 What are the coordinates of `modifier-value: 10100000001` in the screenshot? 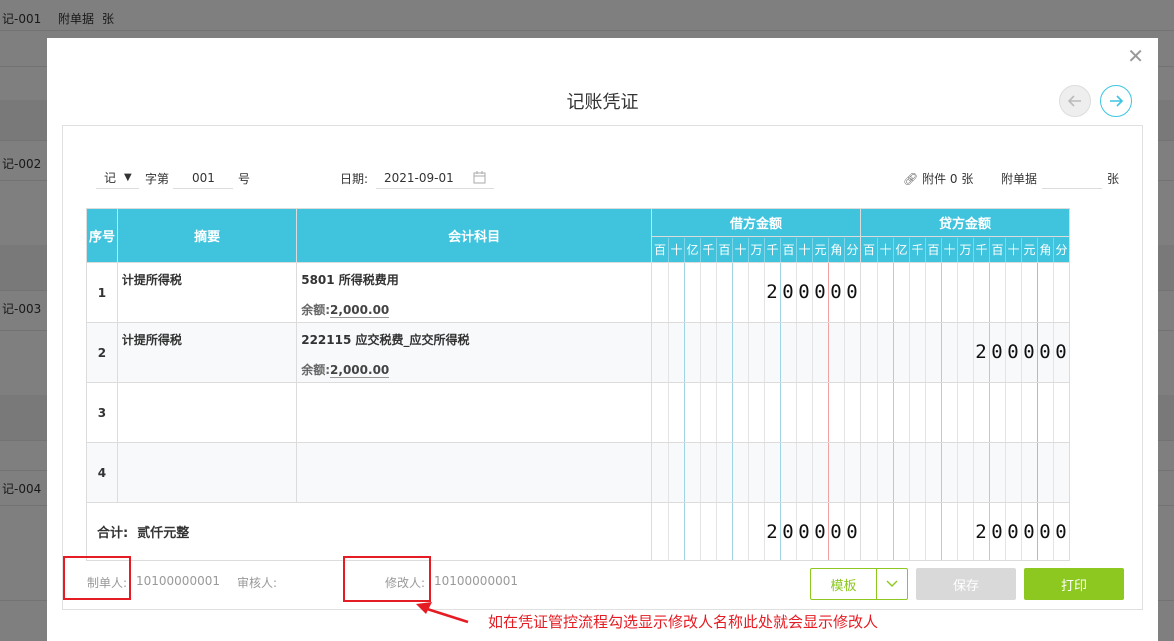 It's located at (476, 581).